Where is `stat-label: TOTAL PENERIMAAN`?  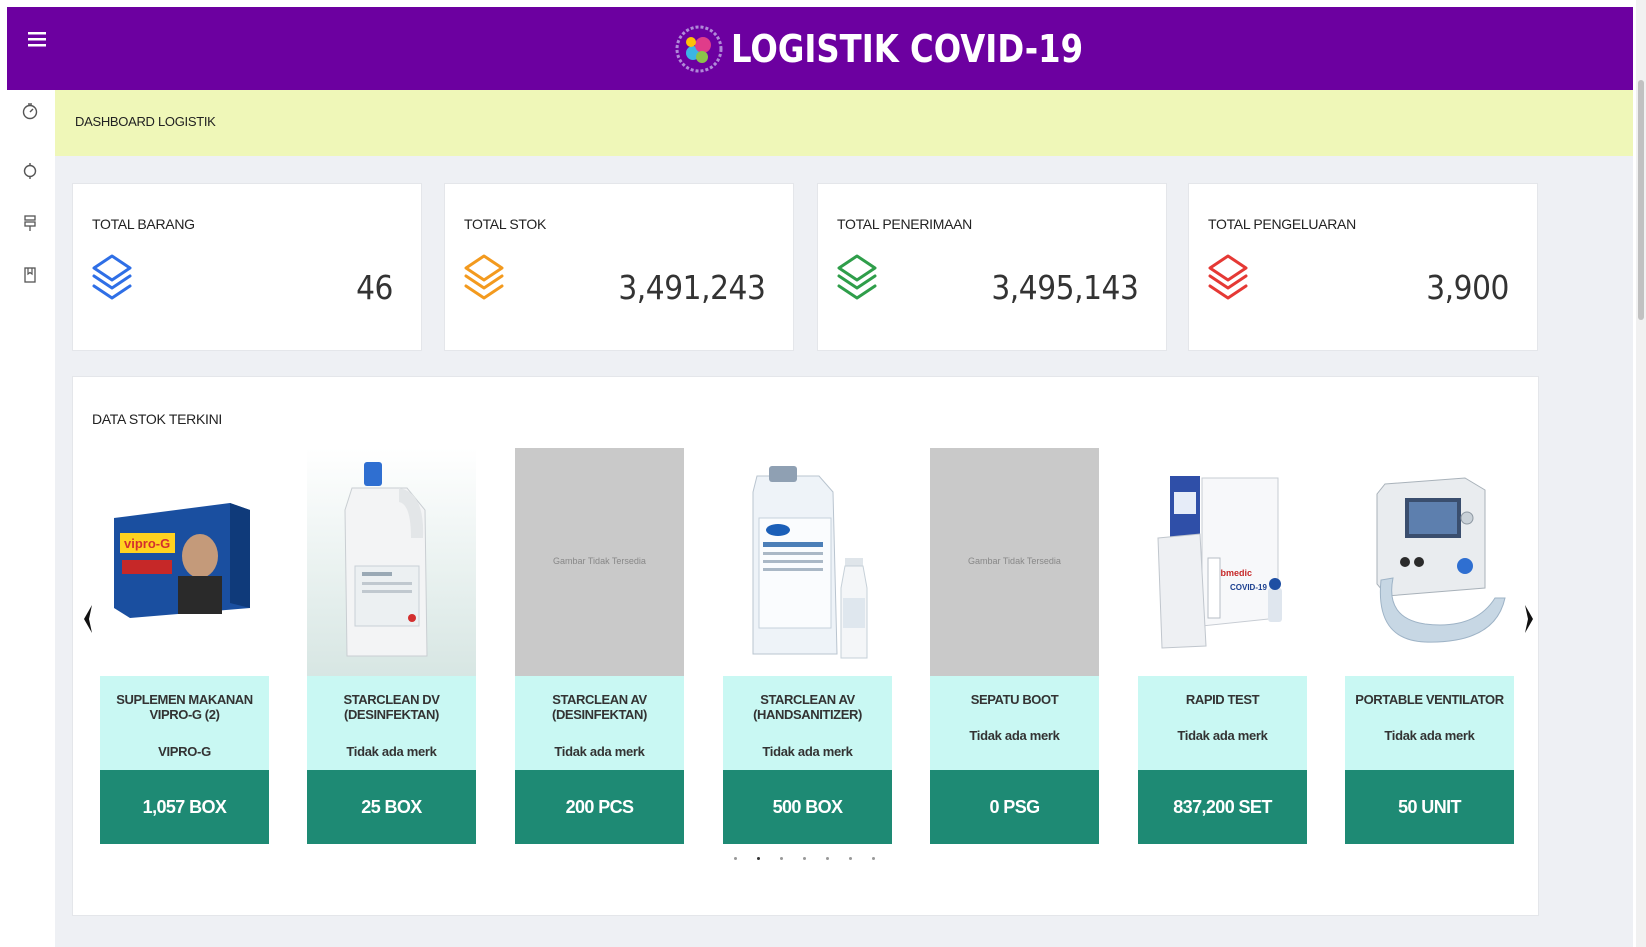 stat-label: TOTAL PENERIMAAN is located at coordinates (904, 224).